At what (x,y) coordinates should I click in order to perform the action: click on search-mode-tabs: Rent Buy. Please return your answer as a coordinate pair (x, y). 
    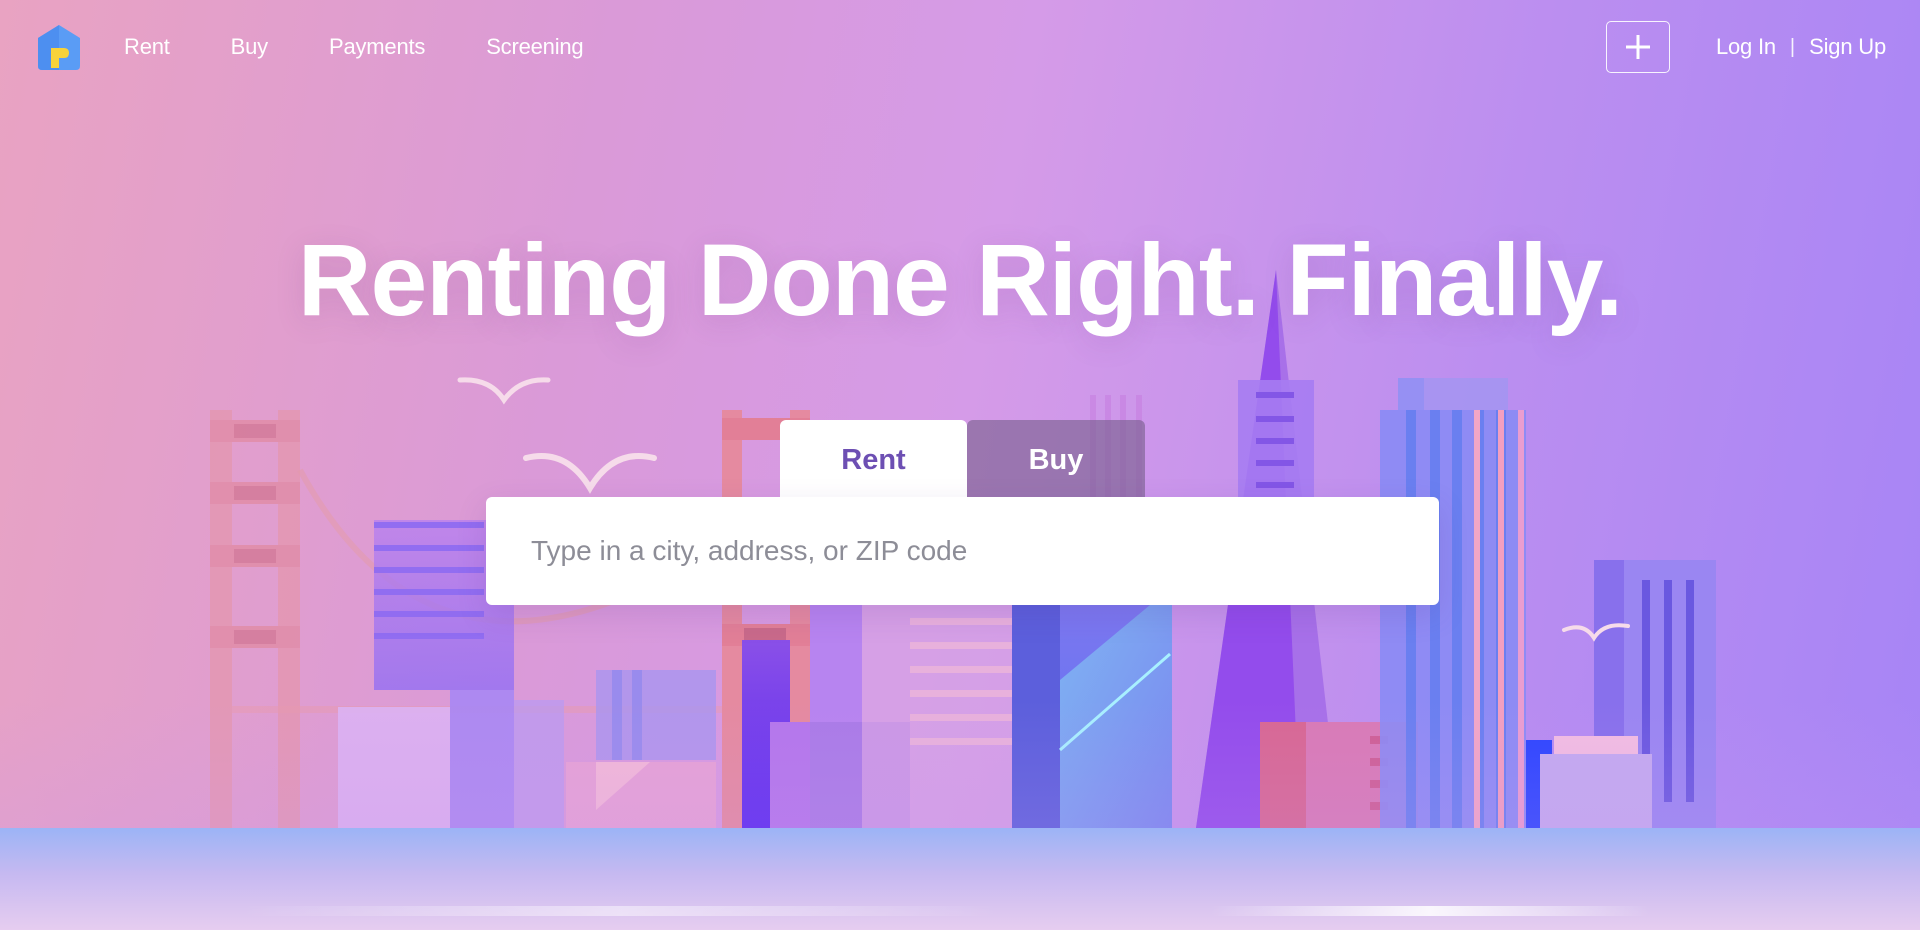
    Looking at the image, I should click on (962, 460).